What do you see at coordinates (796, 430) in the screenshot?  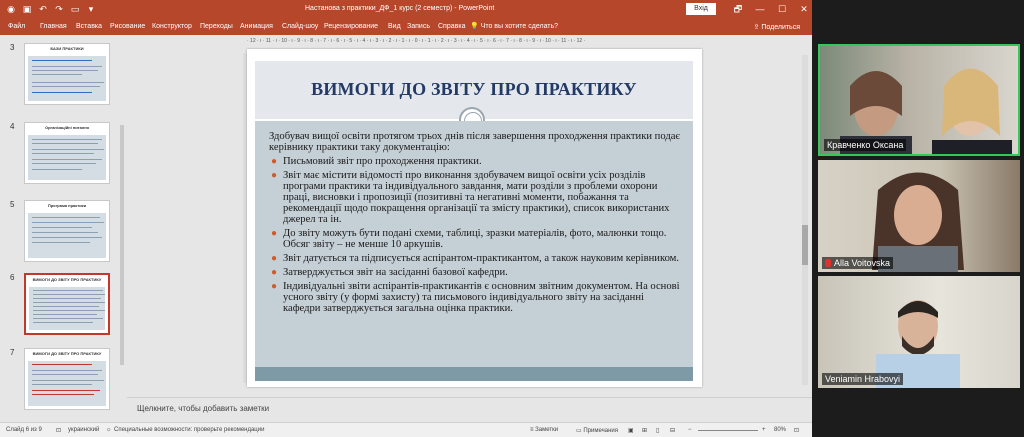 I see `fit-slide-icon: ⊡` at bounding box center [796, 430].